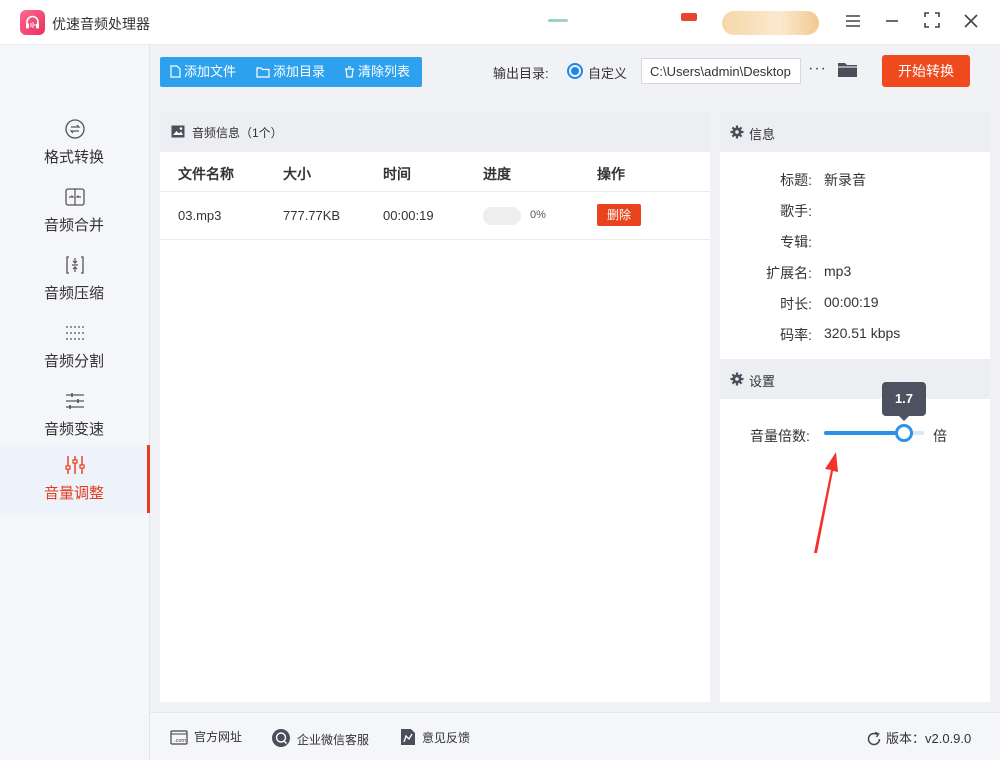  I want to click on volume-unit-label: 倍, so click(940, 436).